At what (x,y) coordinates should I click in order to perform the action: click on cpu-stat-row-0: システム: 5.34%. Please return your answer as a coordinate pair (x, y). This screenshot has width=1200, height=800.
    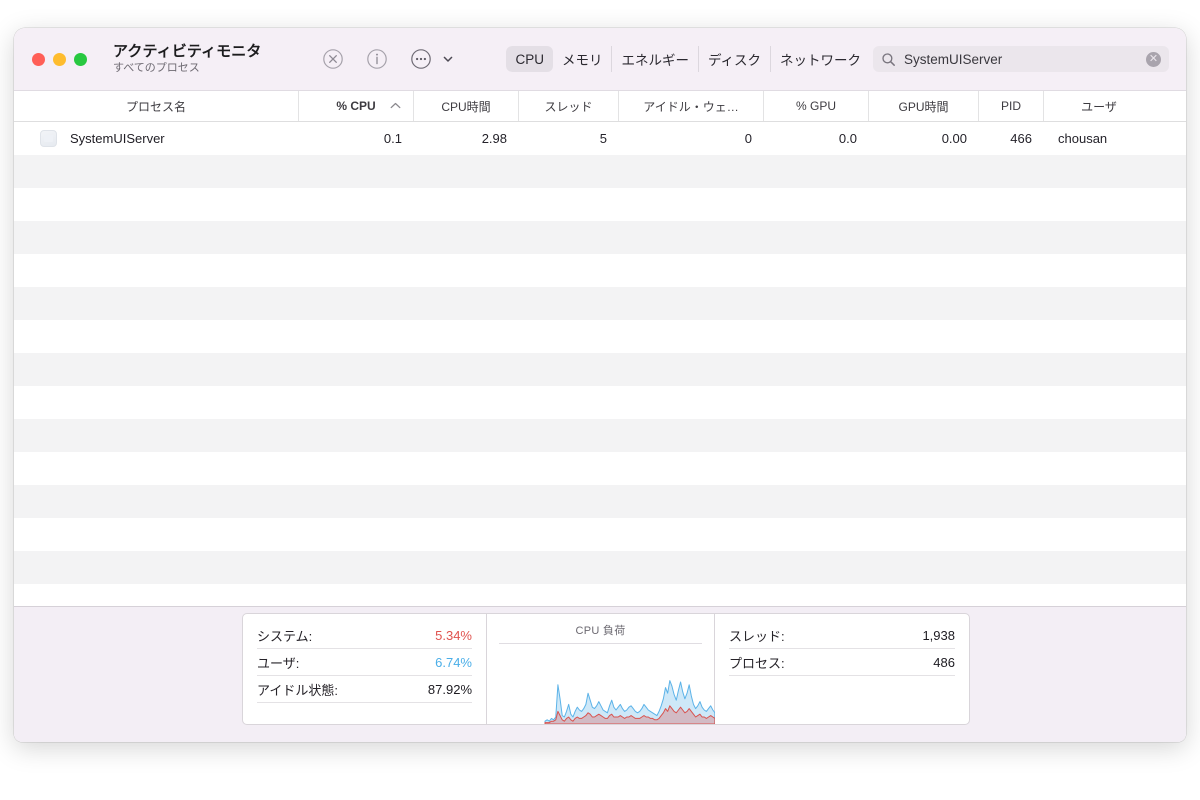
    Looking at the image, I should click on (364, 635).